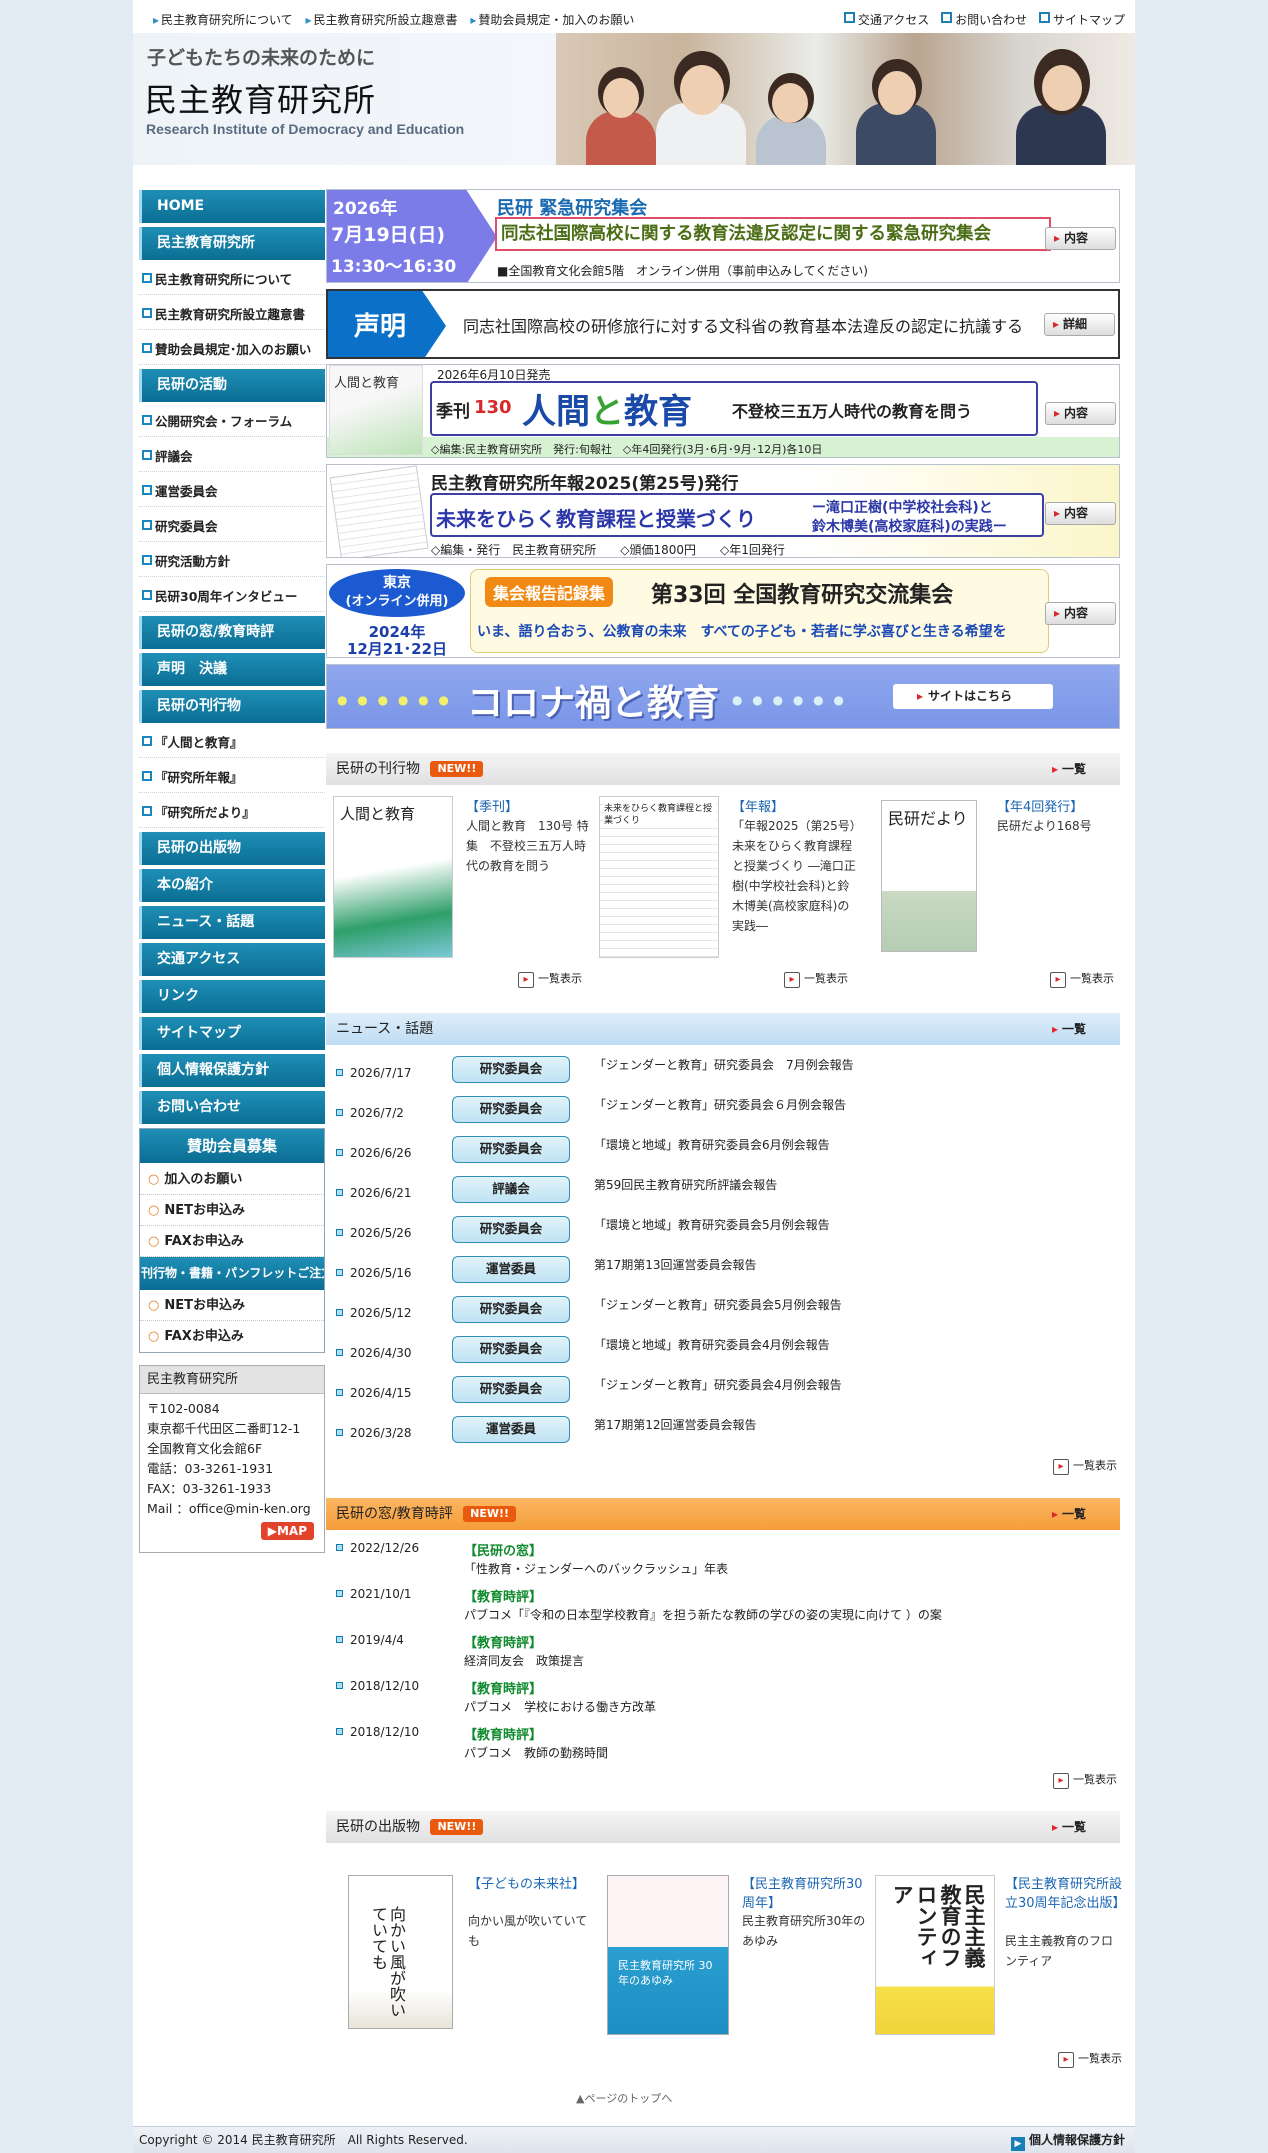  What do you see at coordinates (260, 98) in the screenshot?
I see `site-title: 民主教育研究所` at bounding box center [260, 98].